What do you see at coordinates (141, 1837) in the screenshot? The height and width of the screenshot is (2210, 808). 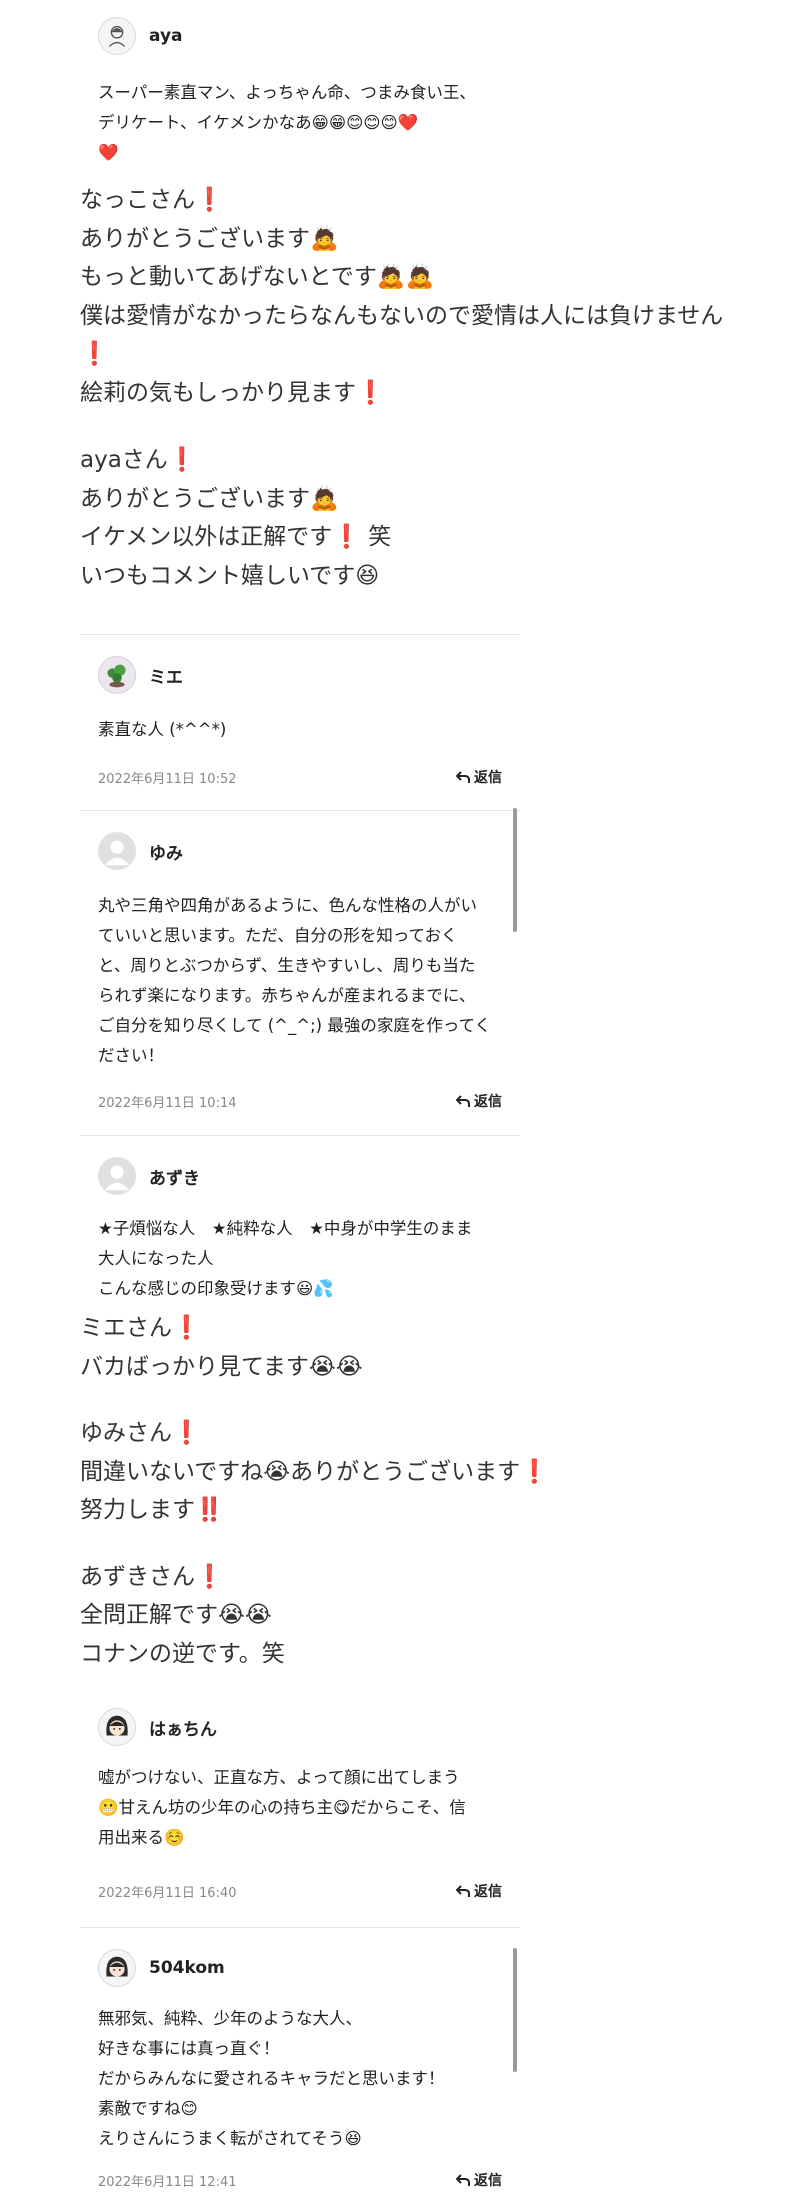 I see `comment-line: 用出来る☺️` at bounding box center [141, 1837].